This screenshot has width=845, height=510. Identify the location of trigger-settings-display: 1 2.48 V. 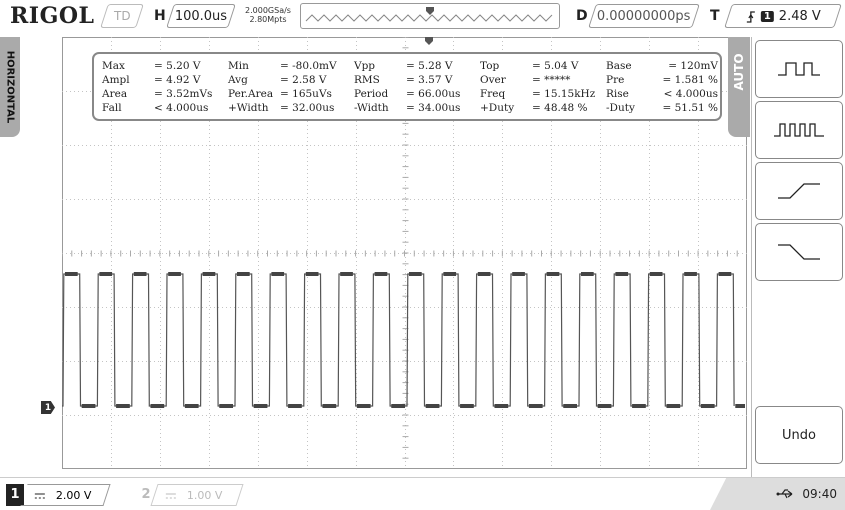
(783, 16).